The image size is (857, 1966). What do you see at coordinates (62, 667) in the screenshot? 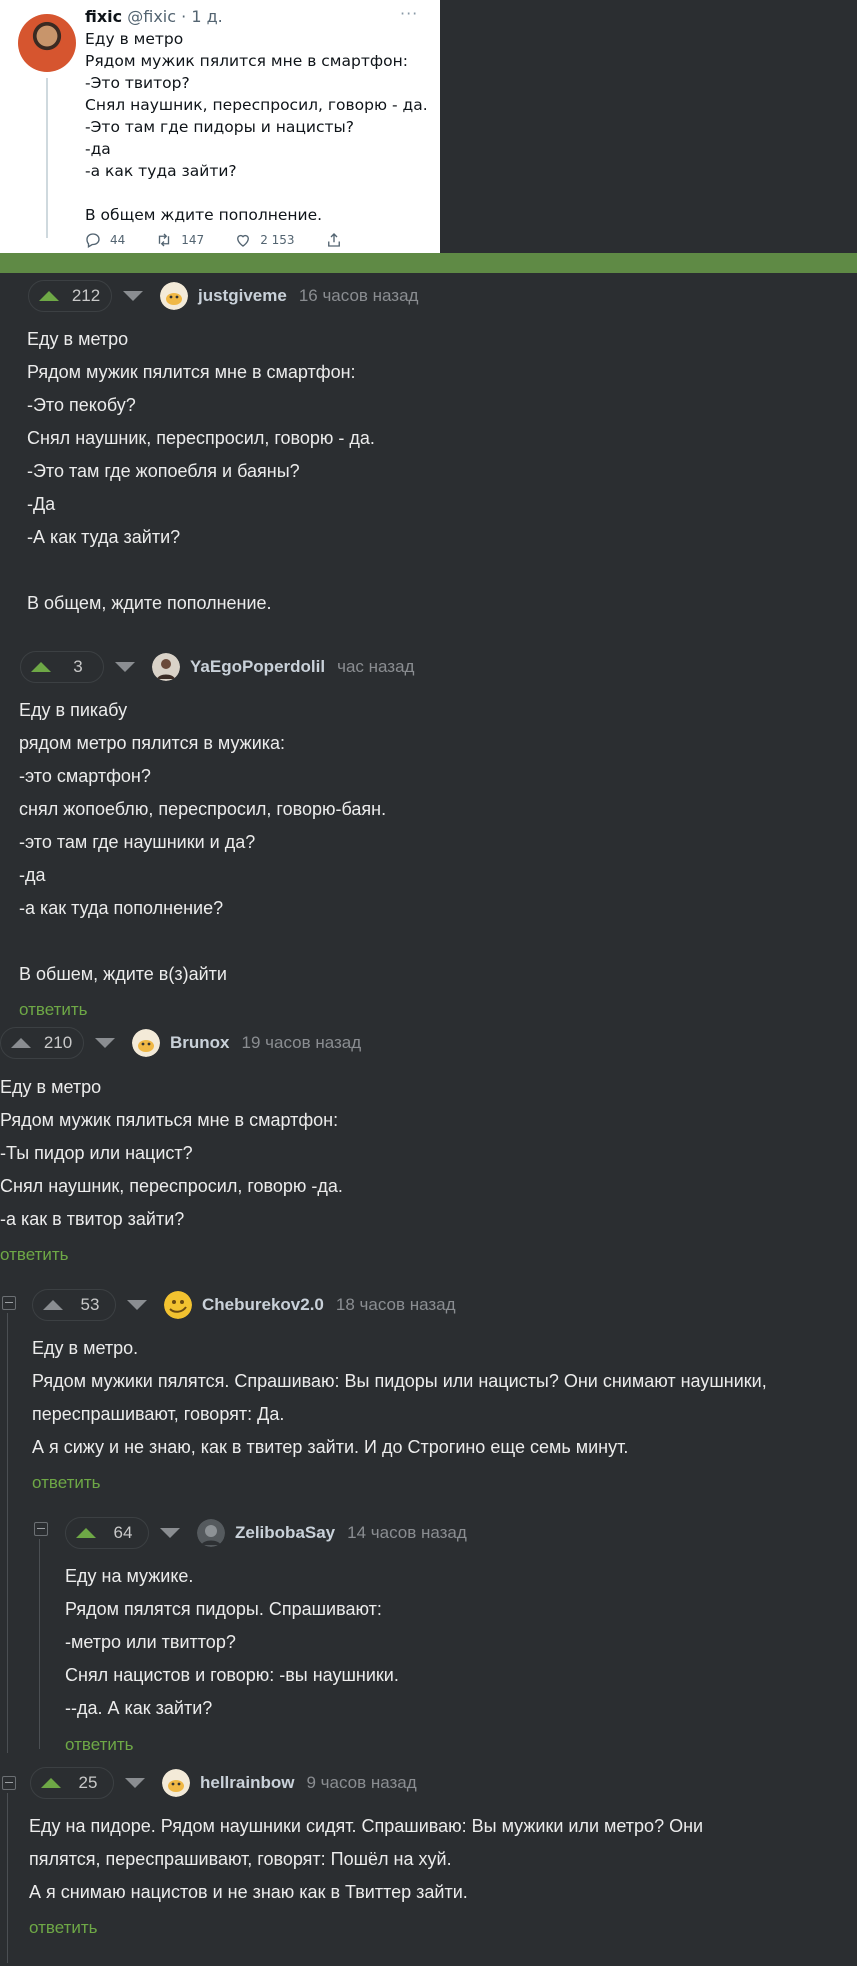
I see `rating-box: 3` at bounding box center [62, 667].